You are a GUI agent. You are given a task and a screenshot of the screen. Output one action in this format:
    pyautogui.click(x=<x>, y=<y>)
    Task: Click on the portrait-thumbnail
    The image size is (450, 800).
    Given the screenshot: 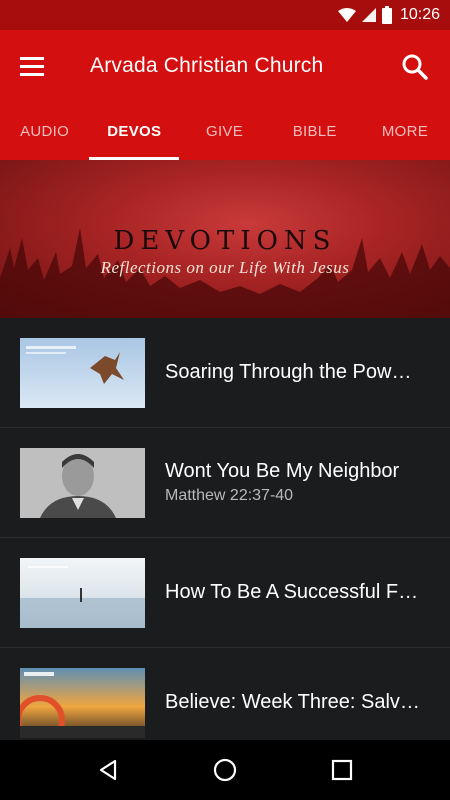 What is the action you would take?
    pyautogui.click(x=82, y=482)
    